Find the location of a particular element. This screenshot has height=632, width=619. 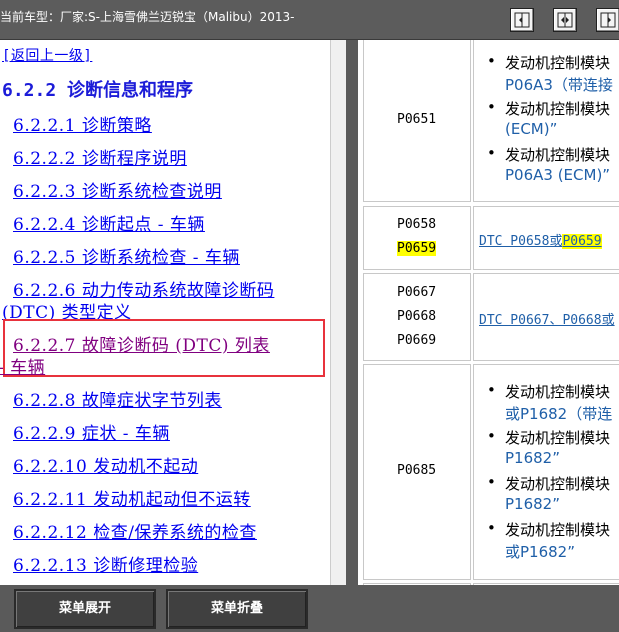

dtc-link: P06A3（带连接 is located at coordinates (559, 84).